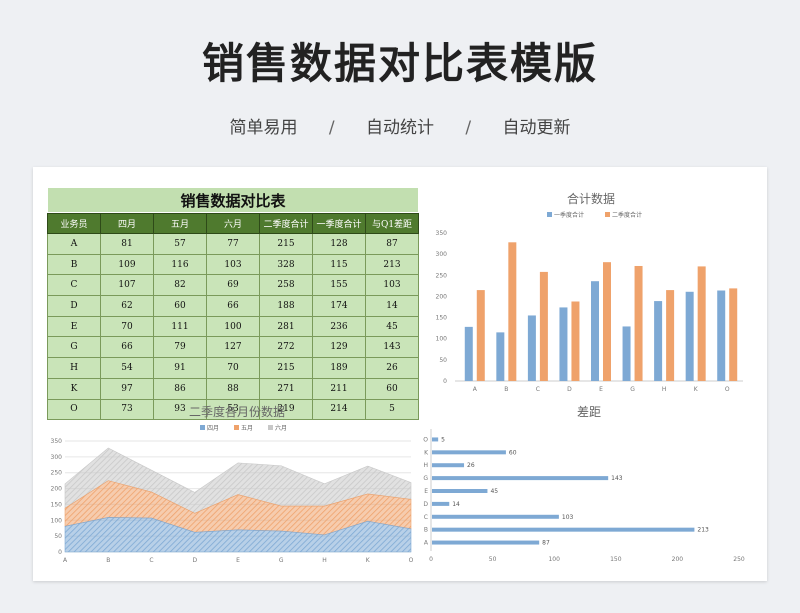 The width and height of the screenshot is (800, 613). Describe the element at coordinates (339, 285) in the screenshot. I see `table-cell: 155` at that location.